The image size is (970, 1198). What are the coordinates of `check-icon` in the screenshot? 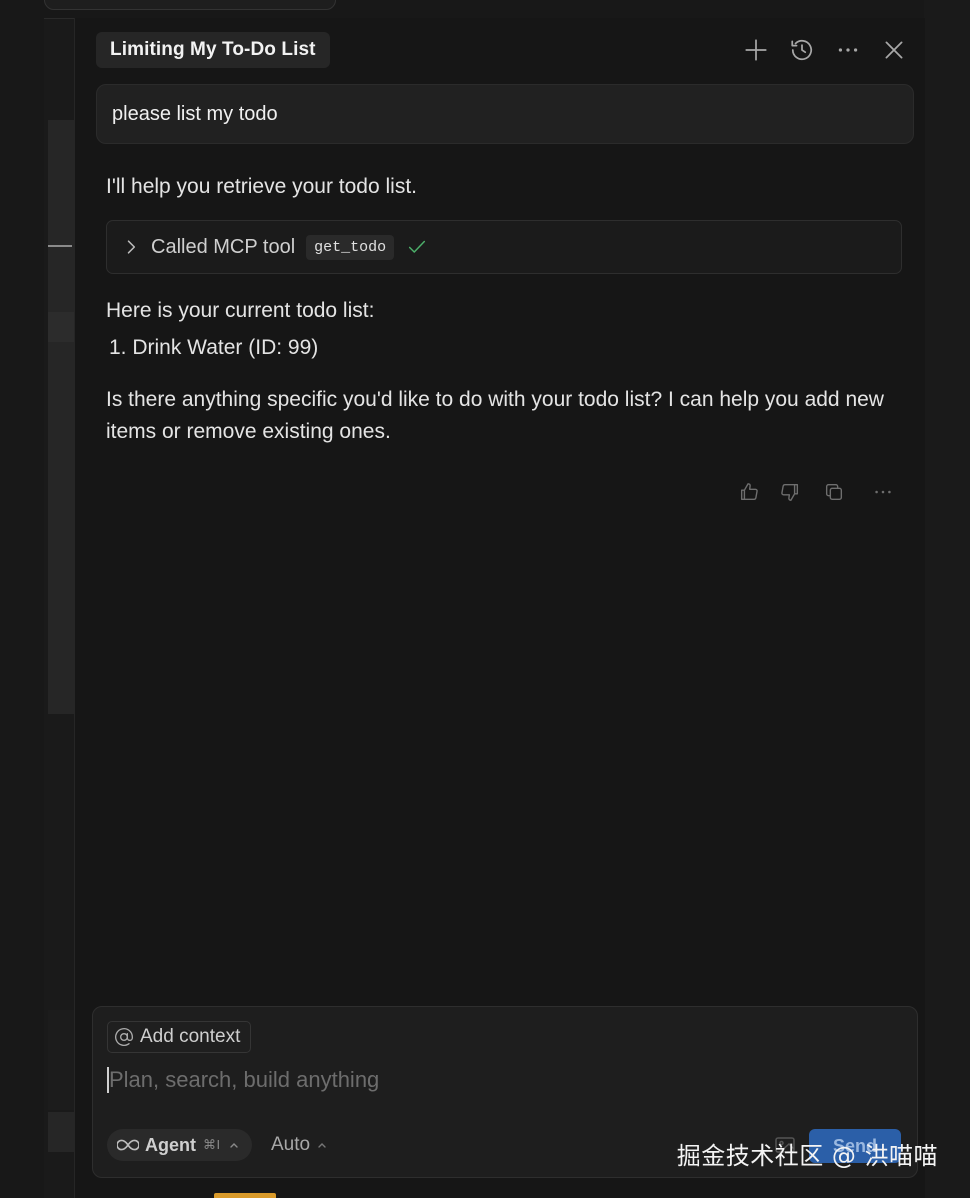 It's located at (417, 246).